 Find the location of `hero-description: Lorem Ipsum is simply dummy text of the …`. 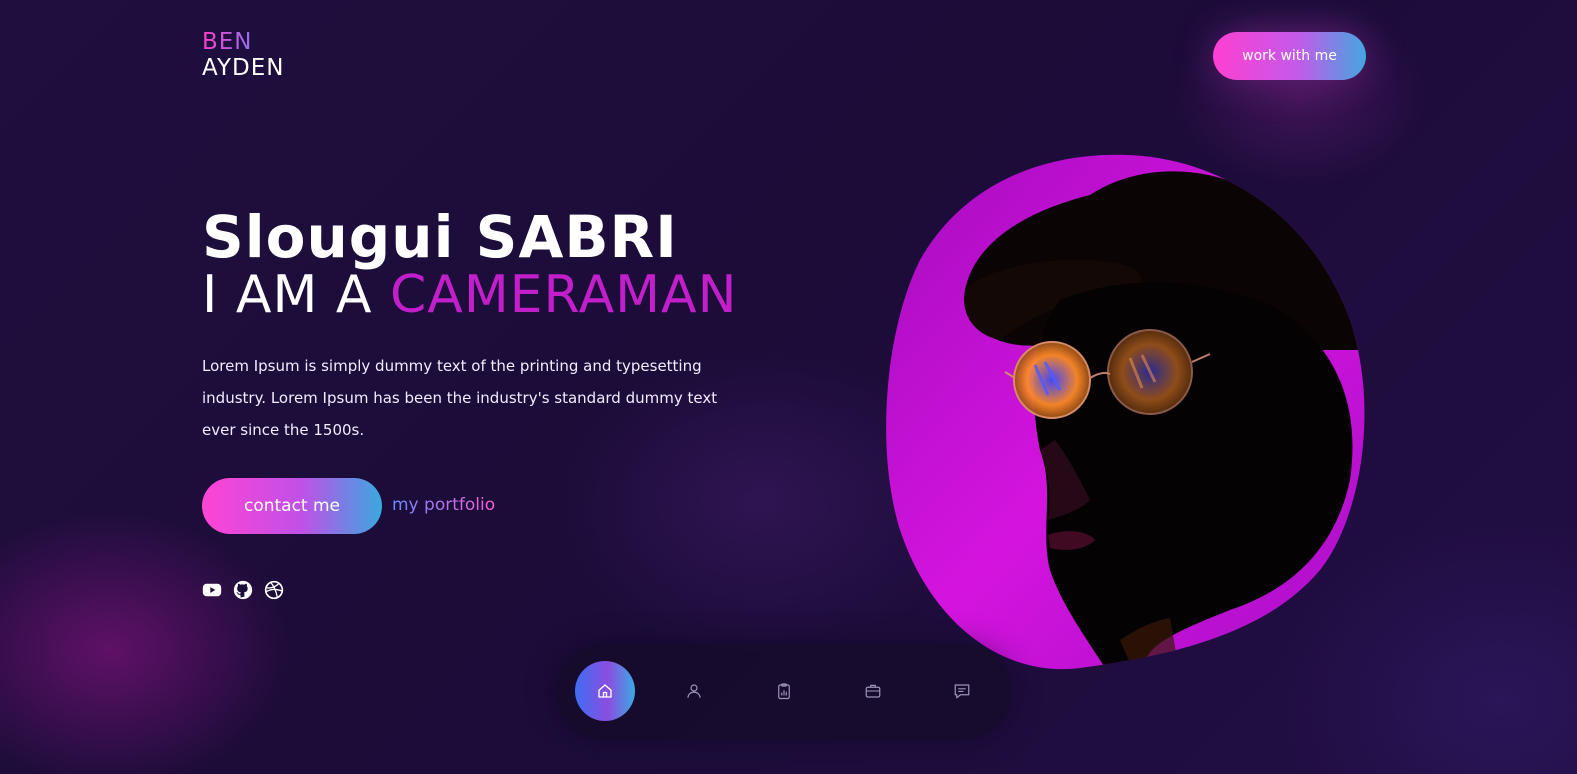

hero-description: Lorem Ipsum is simply dummy text of the … is located at coordinates (460, 398).